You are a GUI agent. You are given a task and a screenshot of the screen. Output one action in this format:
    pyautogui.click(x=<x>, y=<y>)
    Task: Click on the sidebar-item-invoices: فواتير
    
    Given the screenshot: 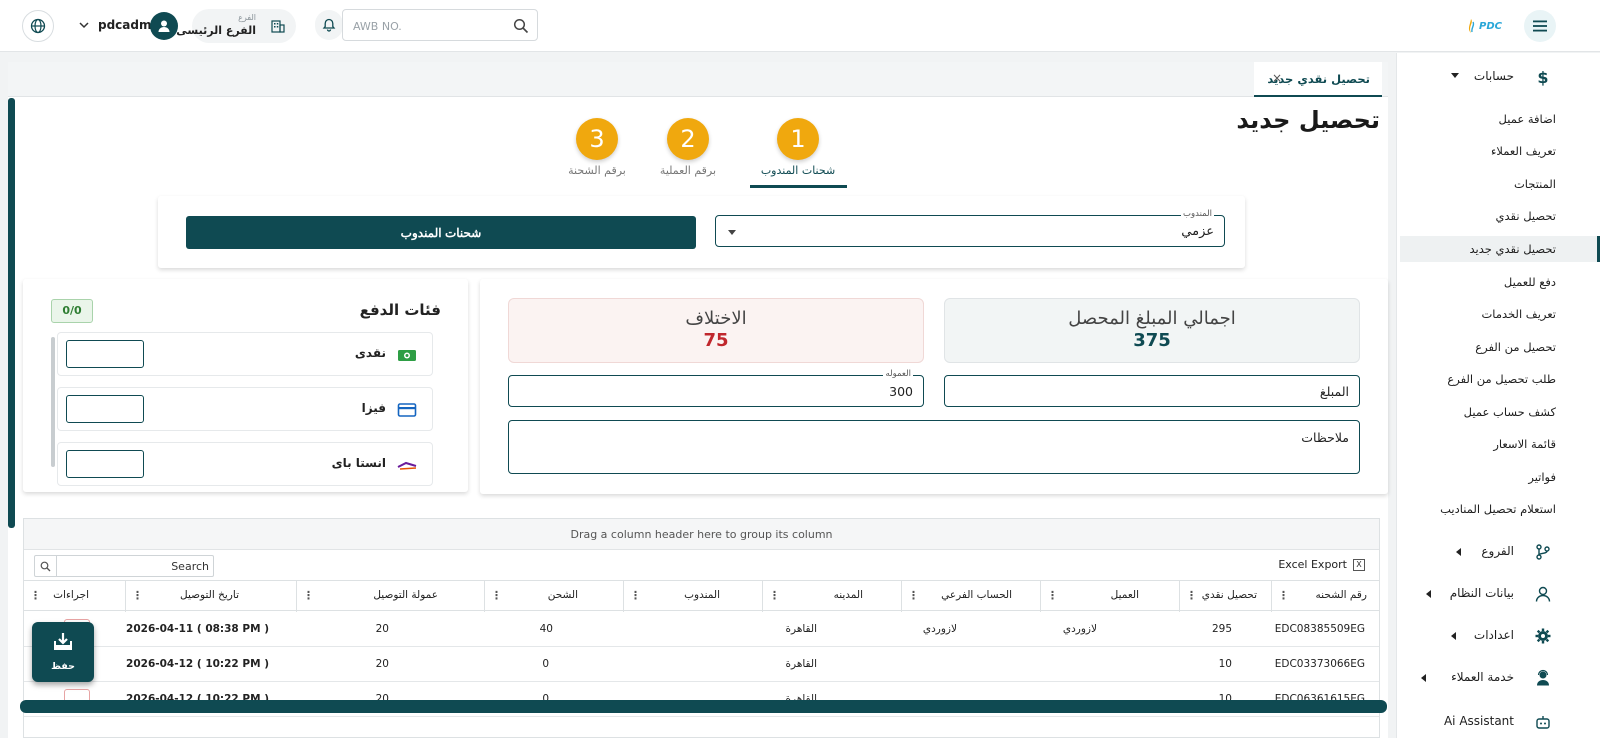 What is the action you would take?
    pyautogui.click(x=1500, y=477)
    